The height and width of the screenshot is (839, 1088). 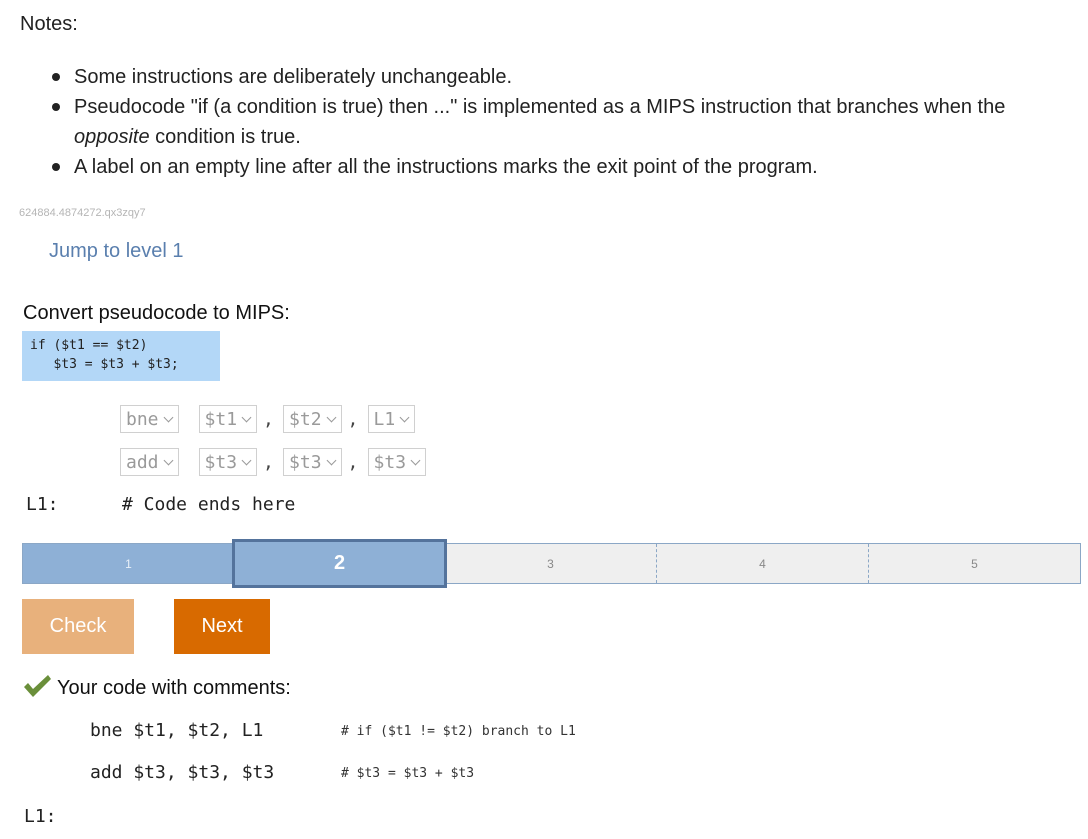 What do you see at coordinates (116, 251) in the screenshot?
I see `jump-to-level-link: Jump to level 1` at bounding box center [116, 251].